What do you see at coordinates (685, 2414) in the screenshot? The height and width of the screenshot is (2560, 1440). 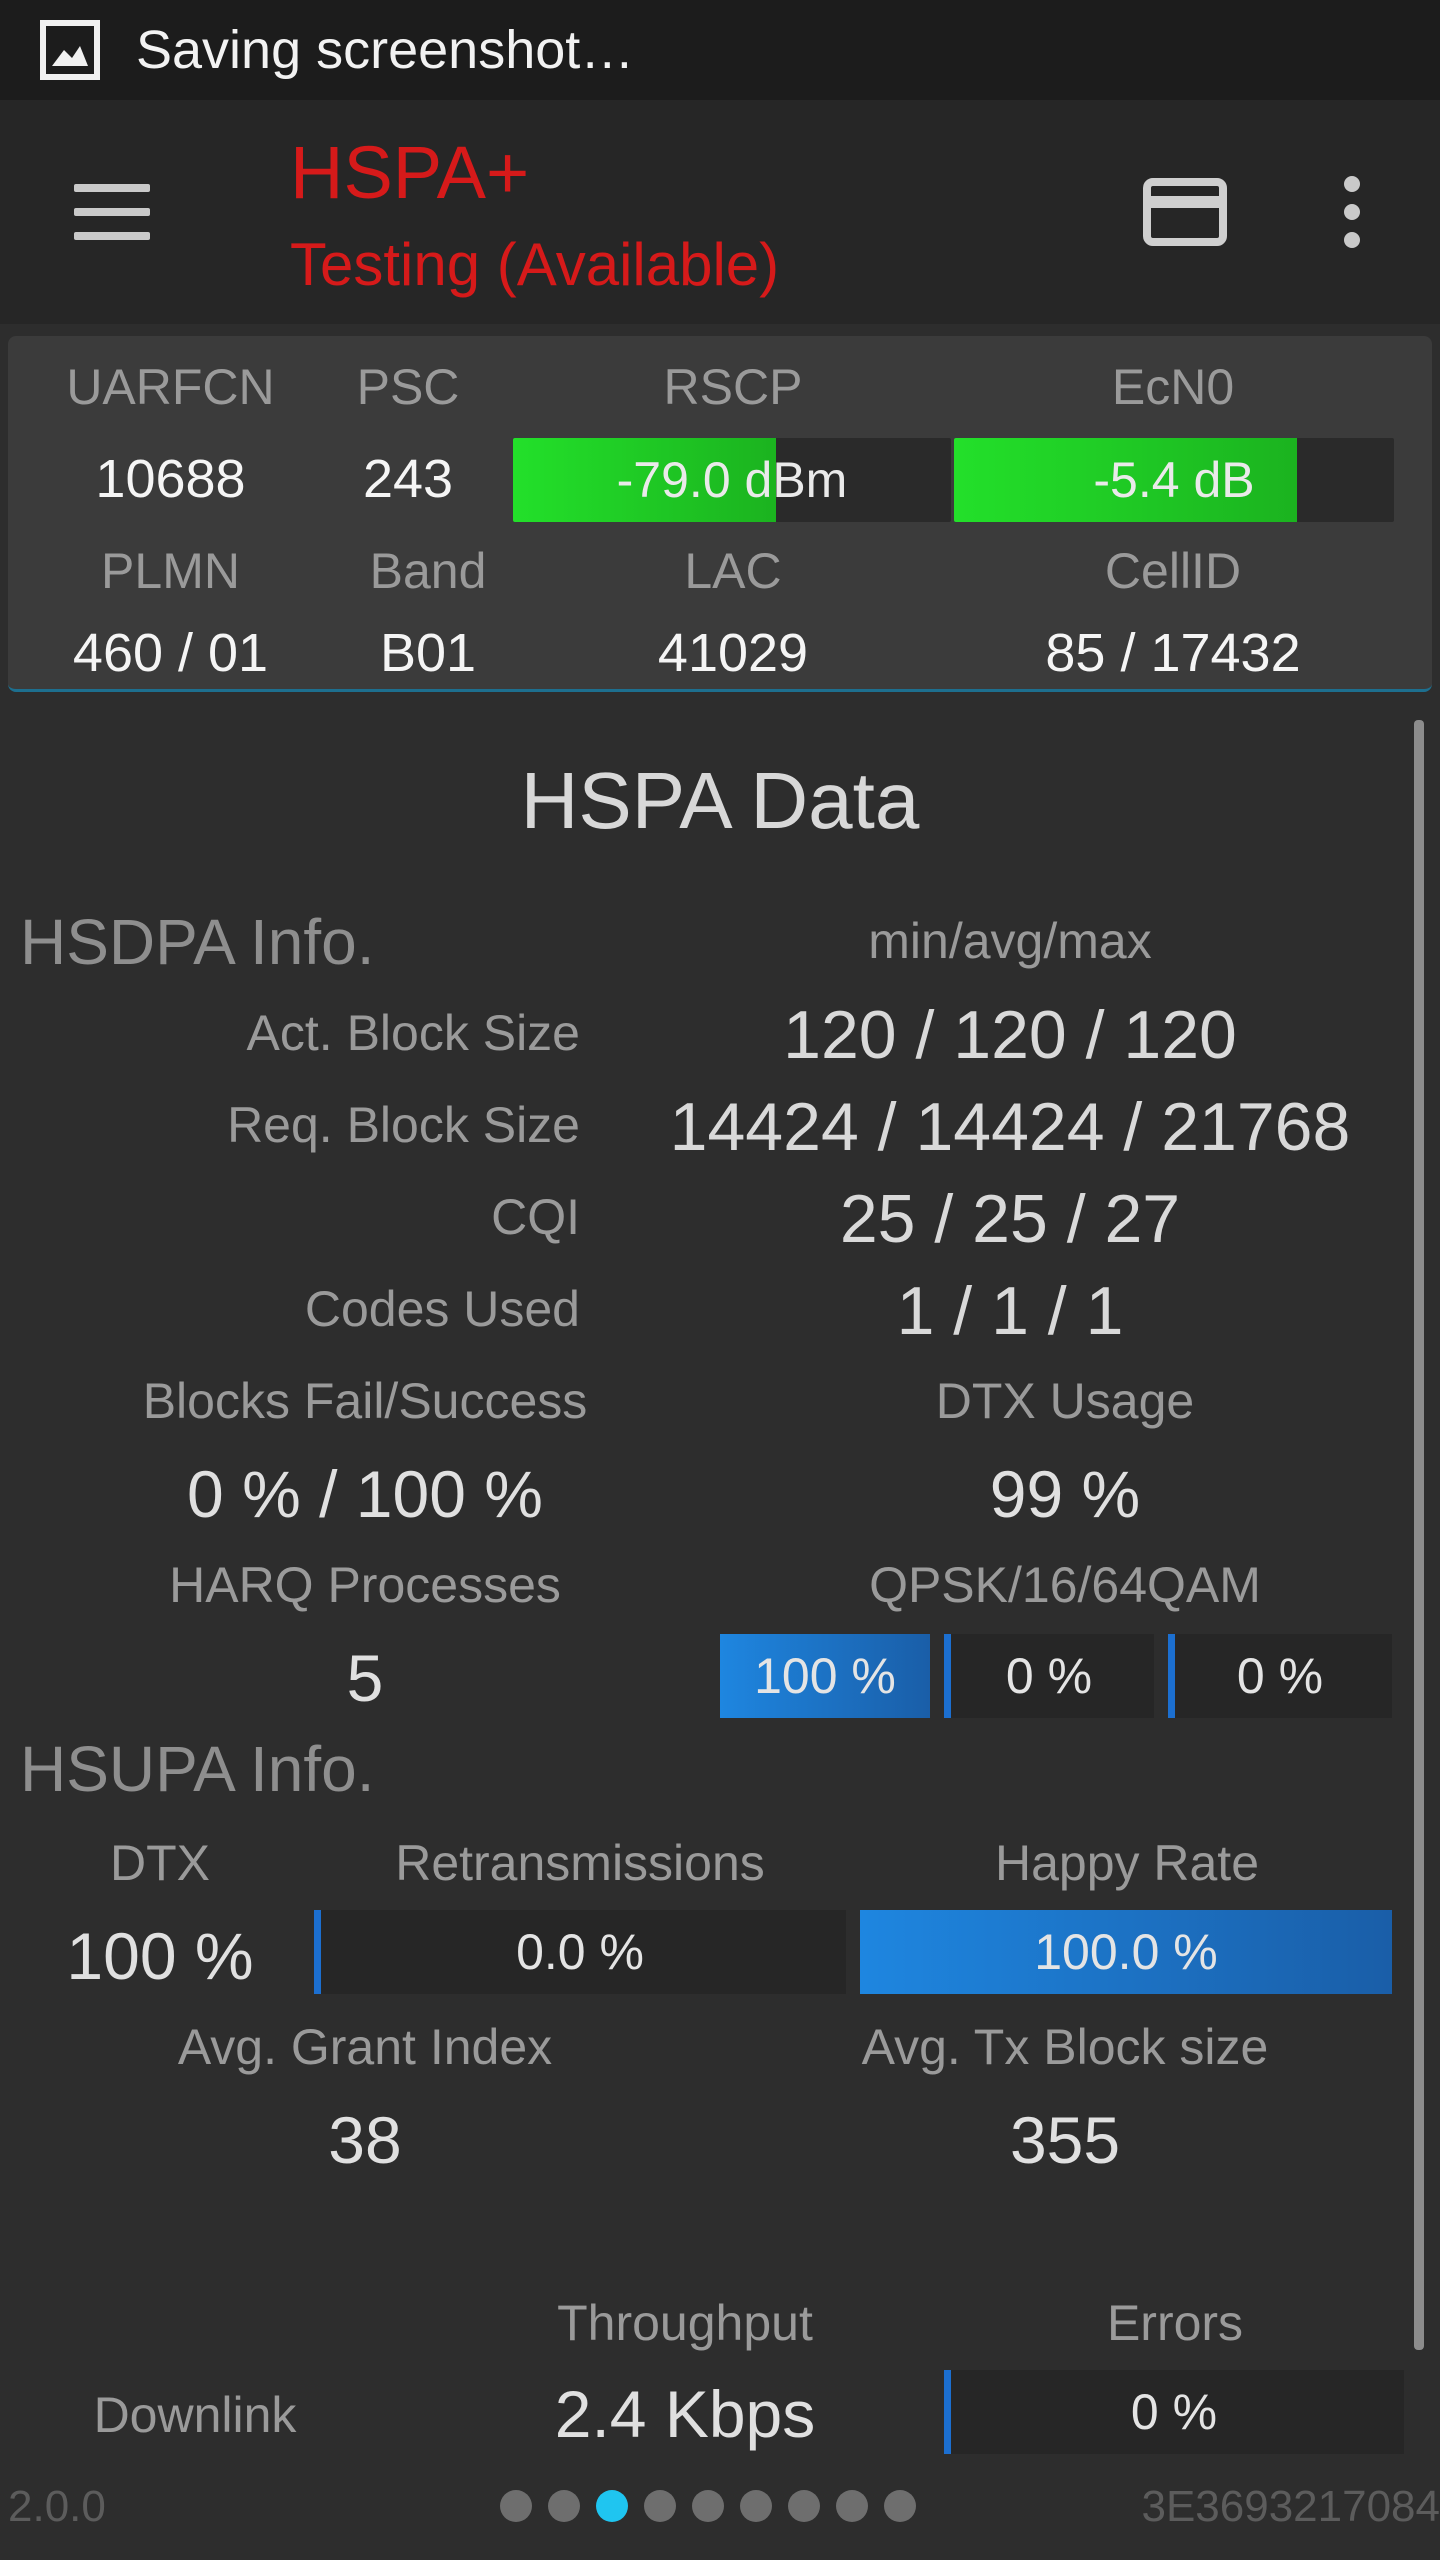 I see `downlink-throughput-value: 2.4 Kbps` at bounding box center [685, 2414].